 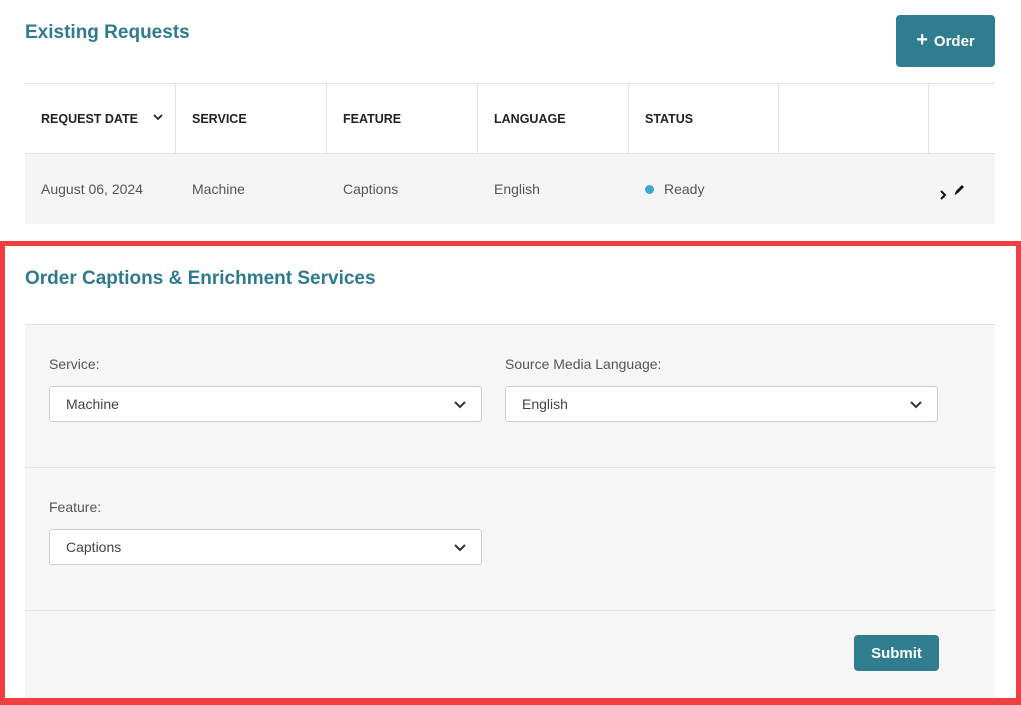 What do you see at coordinates (218, 189) in the screenshot?
I see `cell-service: Machine` at bounding box center [218, 189].